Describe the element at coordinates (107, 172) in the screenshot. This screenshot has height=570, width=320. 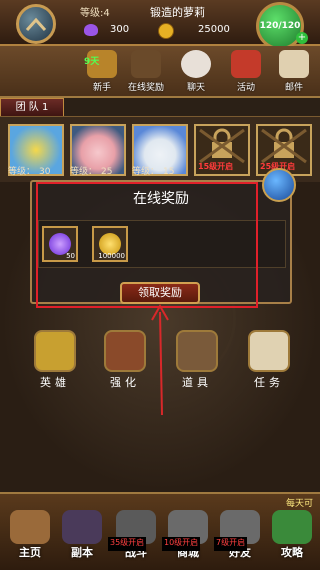
I see `level-value: 25` at that location.